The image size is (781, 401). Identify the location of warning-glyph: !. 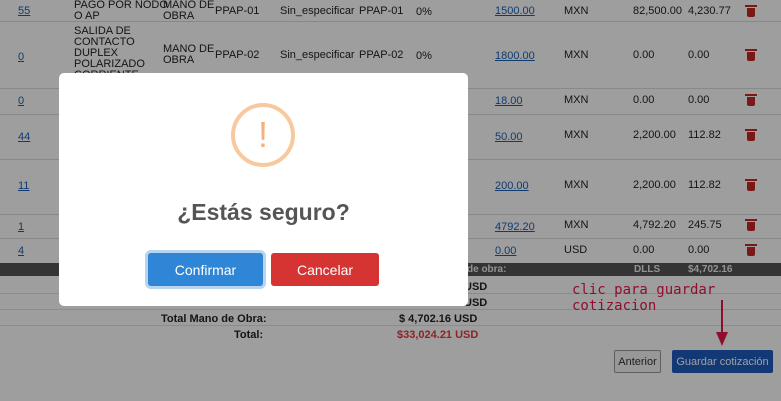
(262, 134).